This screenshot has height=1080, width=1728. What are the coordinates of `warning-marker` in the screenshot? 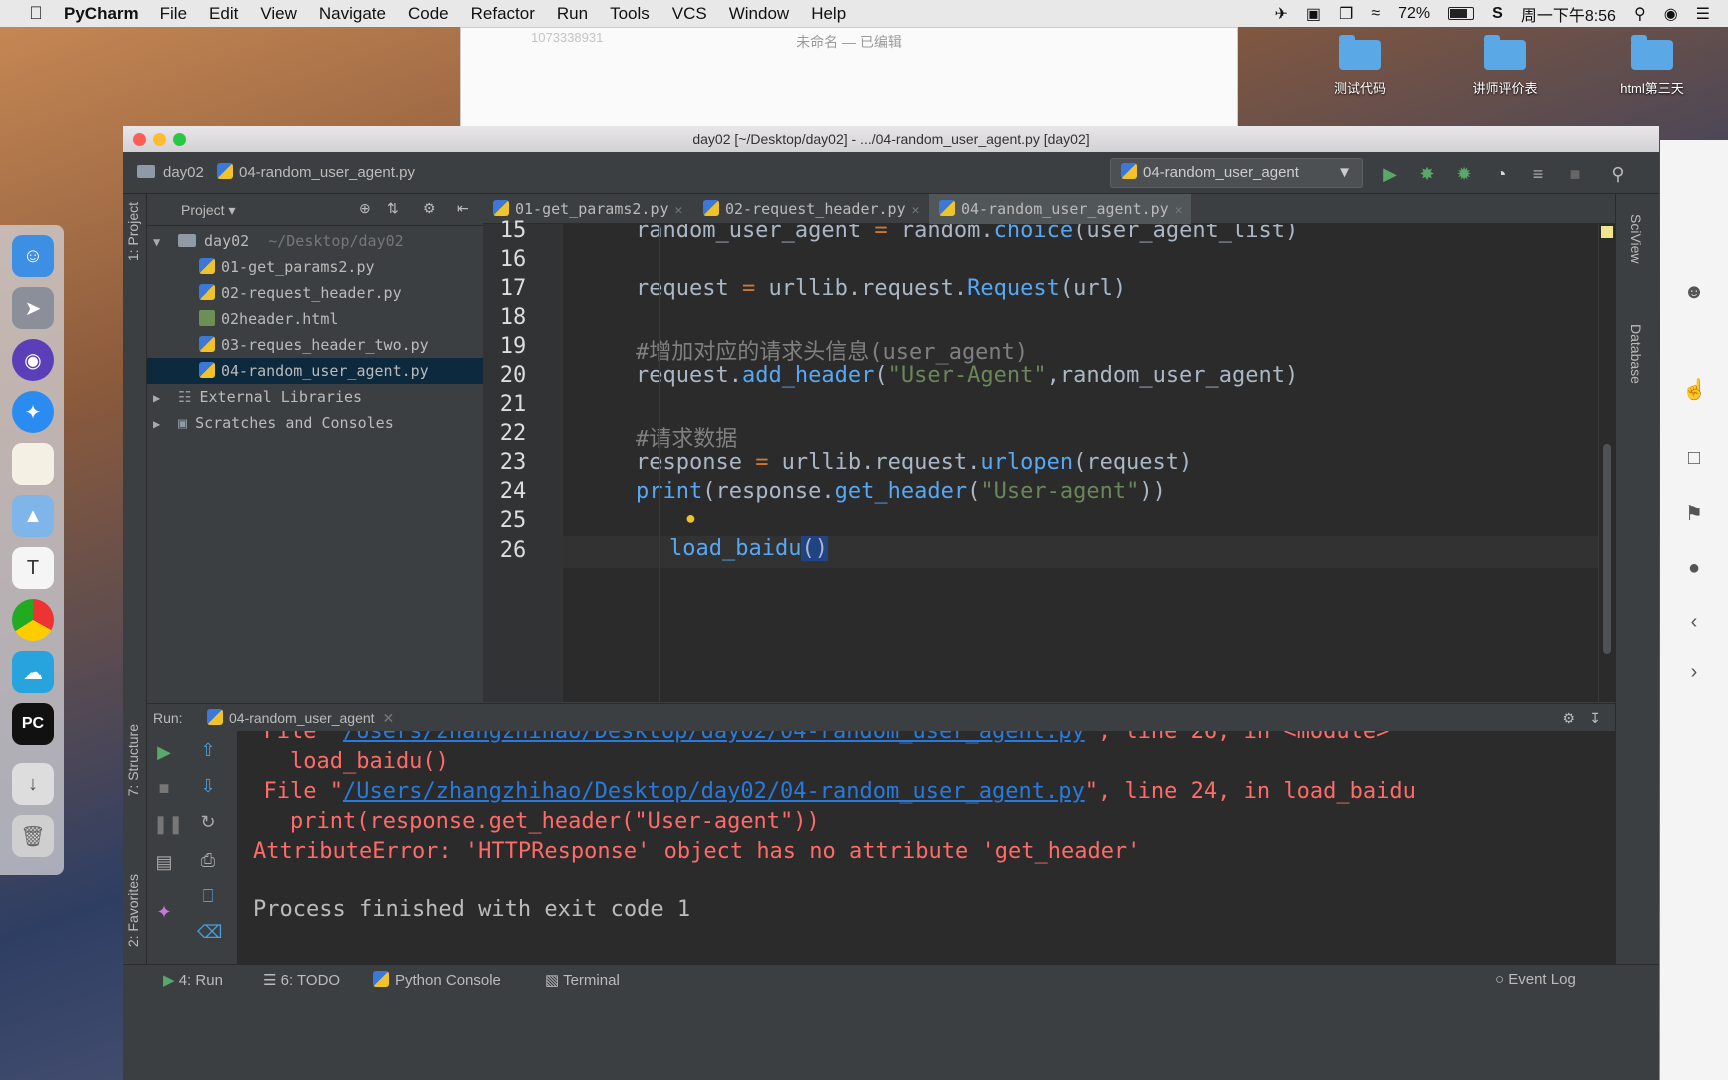 It's located at (1607, 232).